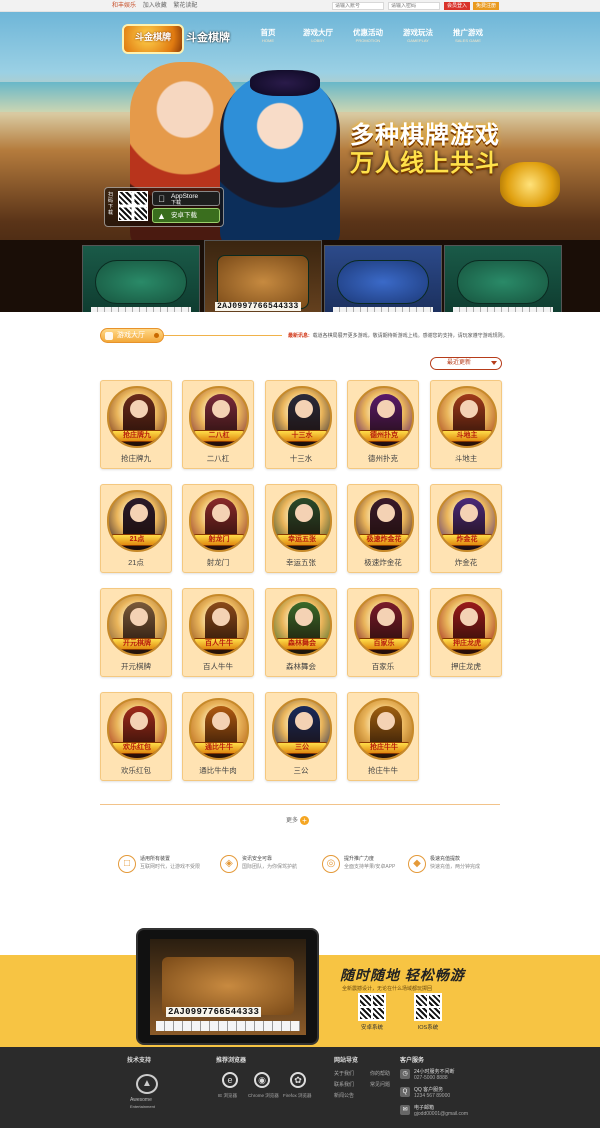 The image size is (600, 1128). What do you see at coordinates (383, 424) in the screenshot?
I see `game-card: 德州扑克 德州扑克` at bounding box center [383, 424].